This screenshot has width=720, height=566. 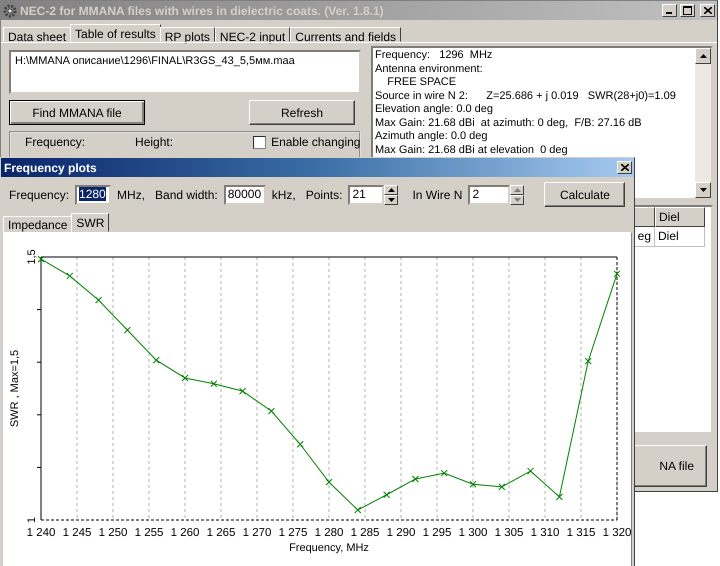 I want to click on result-line: Azimuth angle: 0.0 deg, so click(x=432, y=137).